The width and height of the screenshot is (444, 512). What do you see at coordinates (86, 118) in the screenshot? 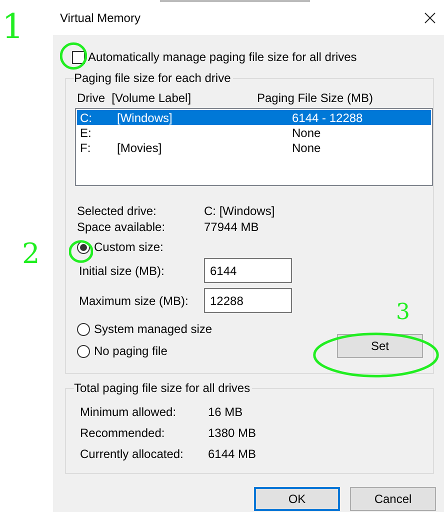
I see `drive-letter: C:` at bounding box center [86, 118].